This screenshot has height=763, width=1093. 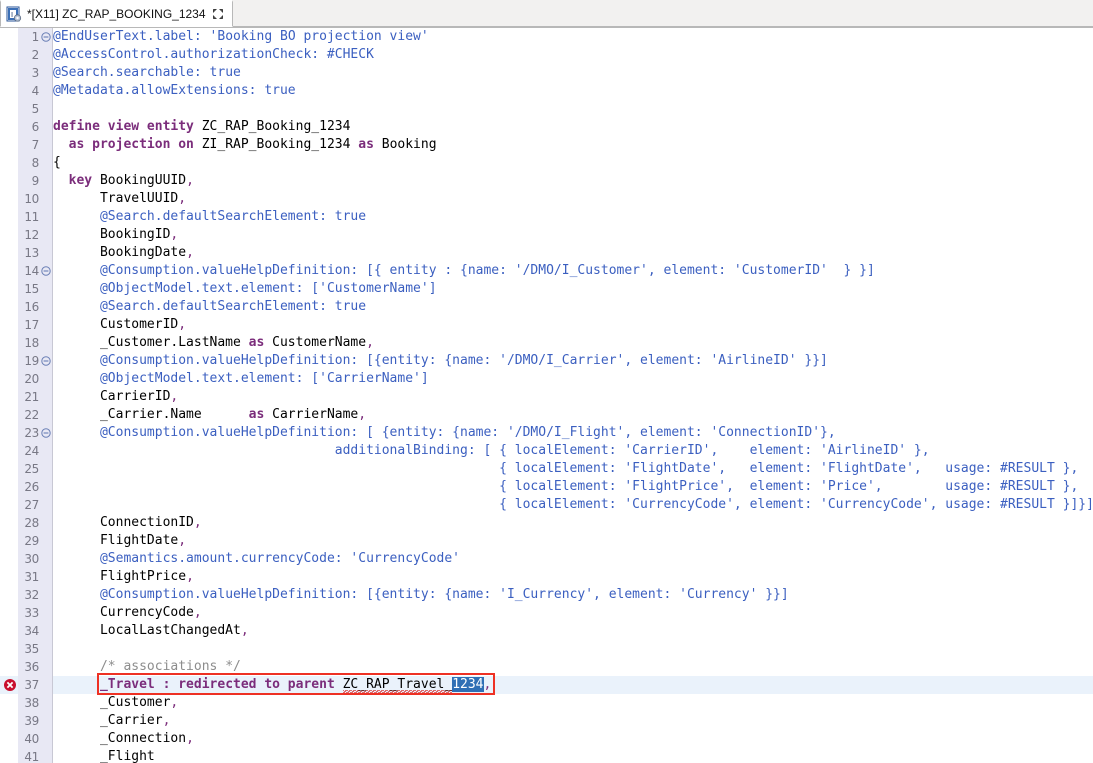 What do you see at coordinates (116, 13) in the screenshot?
I see `editor-tab-zc-rap-booking-1234: I *[X11] ZC_RAP_BOOKING_1234` at bounding box center [116, 13].